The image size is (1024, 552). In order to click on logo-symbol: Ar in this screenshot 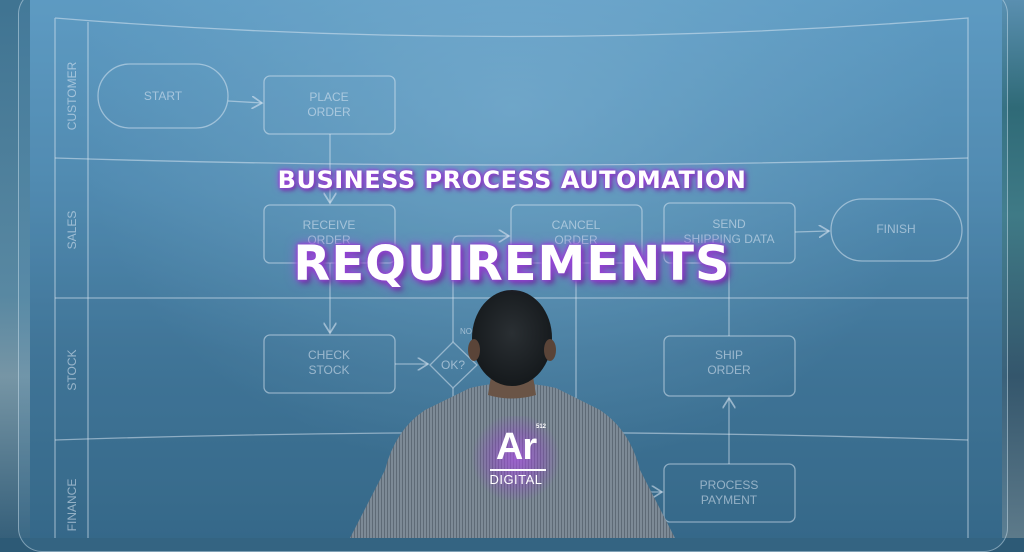, I will do `click(516, 447)`.